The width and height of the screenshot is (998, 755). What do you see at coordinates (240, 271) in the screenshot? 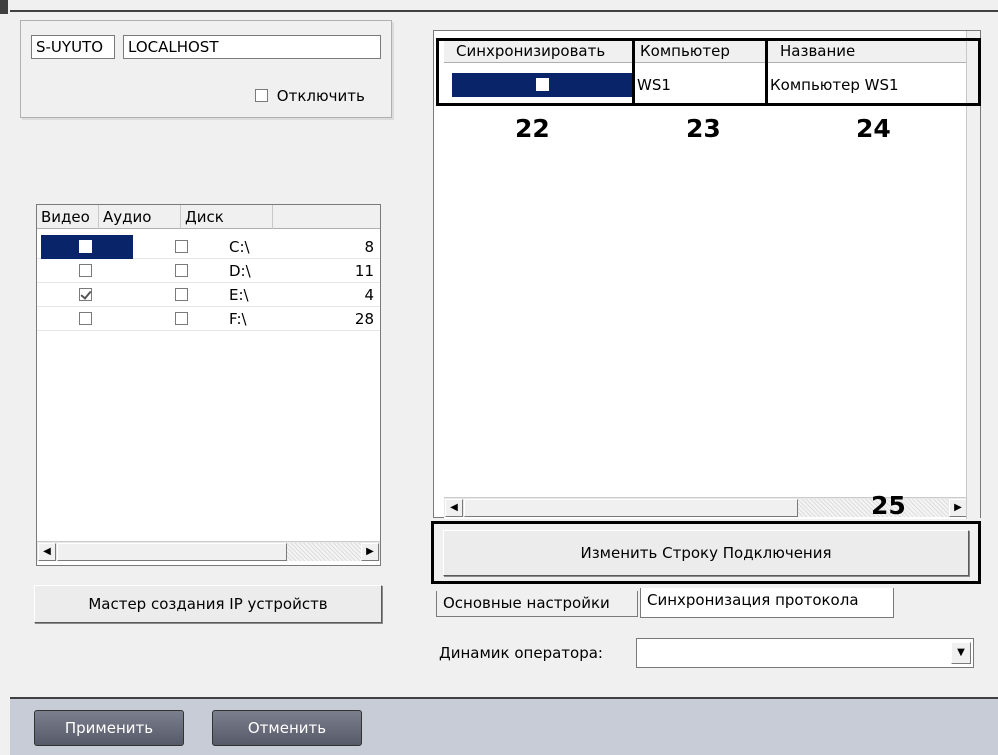
I see `disk-name: D:\` at bounding box center [240, 271].